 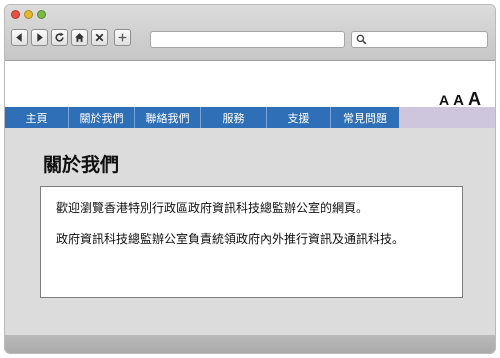 What do you see at coordinates (247, 39) in the screenshot?
I see `address-bar` at bounding box center [247, 39].